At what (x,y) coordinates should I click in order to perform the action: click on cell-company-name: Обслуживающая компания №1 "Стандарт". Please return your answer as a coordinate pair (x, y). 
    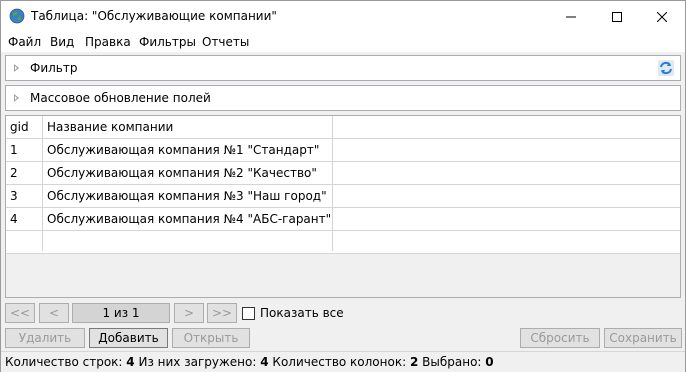
    Looking at the image, I should click on (183, 150).